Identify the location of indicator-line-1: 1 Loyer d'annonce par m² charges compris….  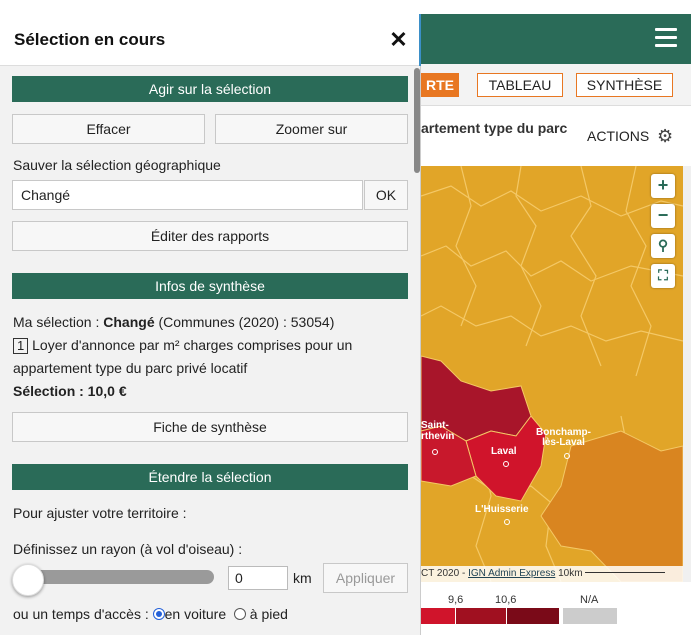
(182, 345).